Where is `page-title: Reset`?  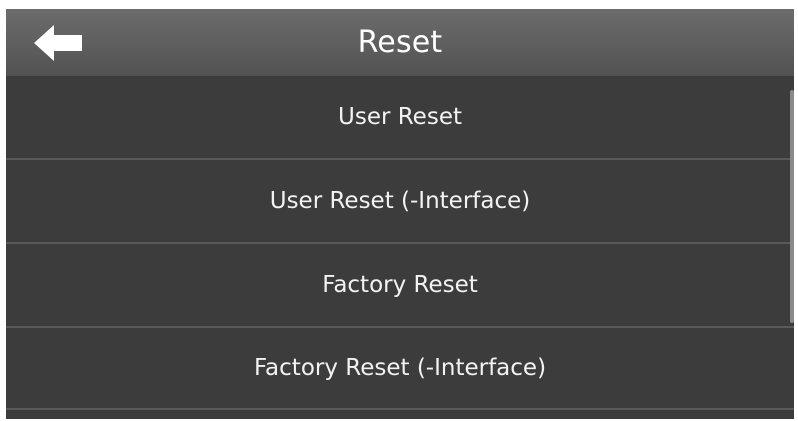 page-title: Reset is located at coordinates (400, 42).